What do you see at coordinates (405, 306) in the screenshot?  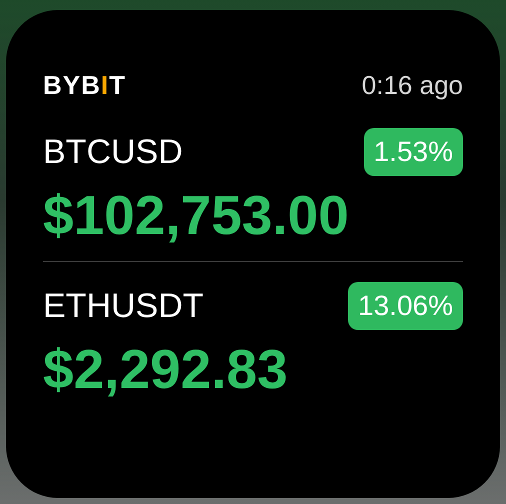 I see `change-badge: 13.06%` at bounding box center [405, 306].